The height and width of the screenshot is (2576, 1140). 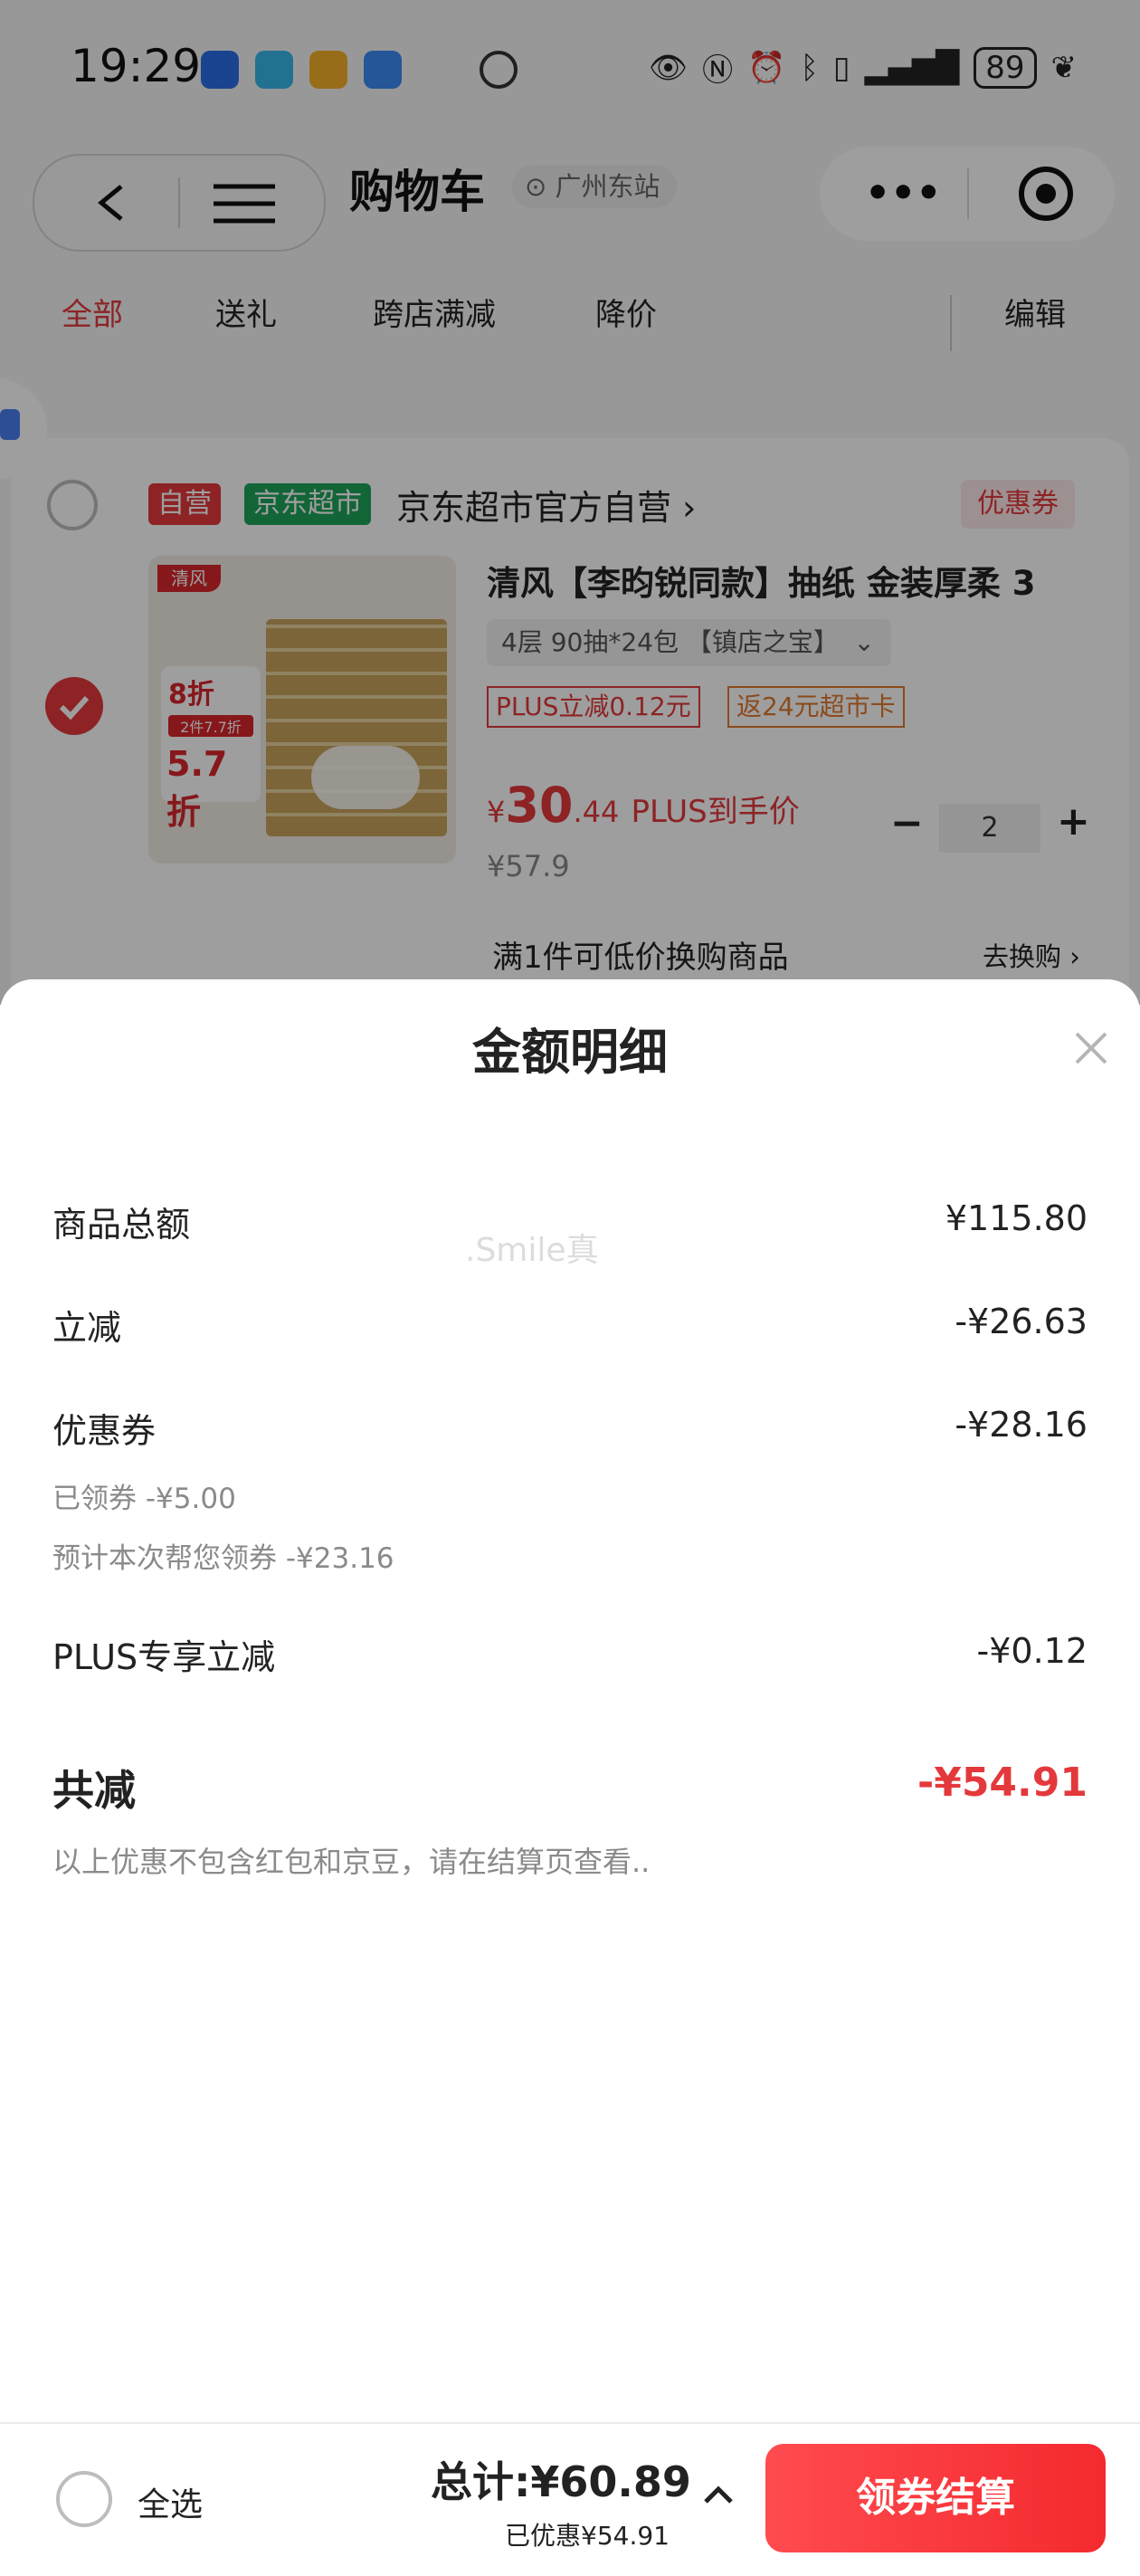 What do you see at coordinates (105, 1431) in the screenshot?
I see `row-label-coupon: 优惠券` at bounding box center [105, 1431].